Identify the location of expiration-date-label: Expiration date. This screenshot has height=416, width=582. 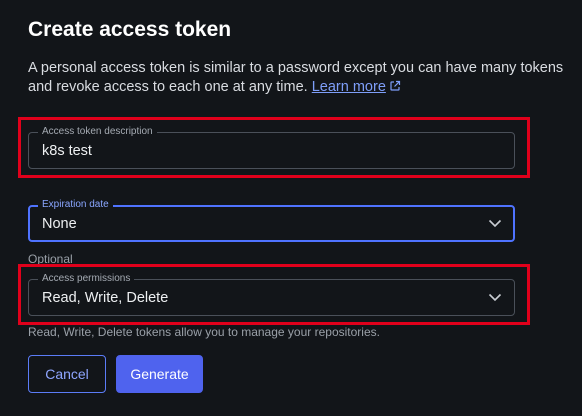
(75, 205).